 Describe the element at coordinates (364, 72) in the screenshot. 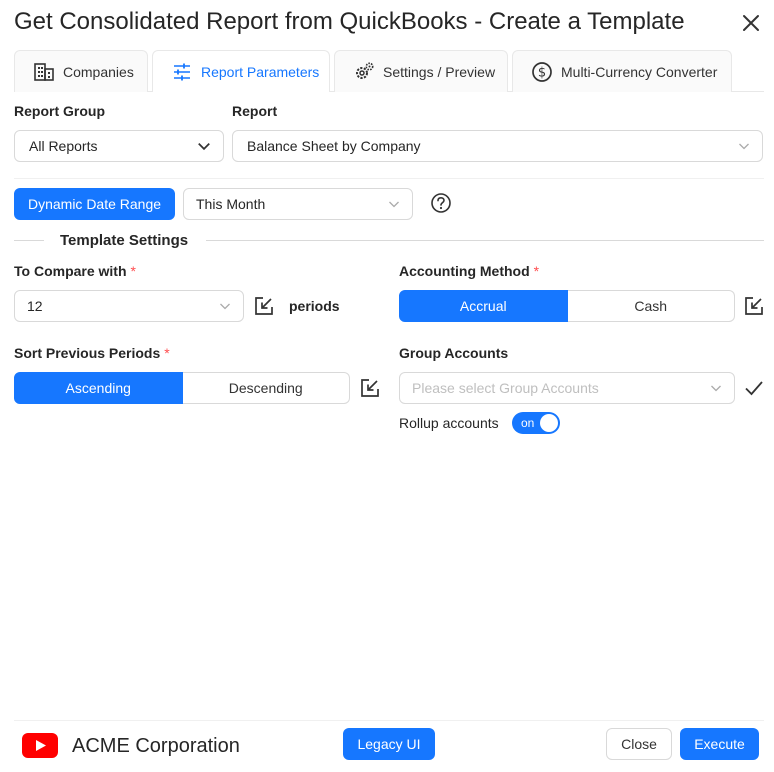

I see `gears-icon` at that location.